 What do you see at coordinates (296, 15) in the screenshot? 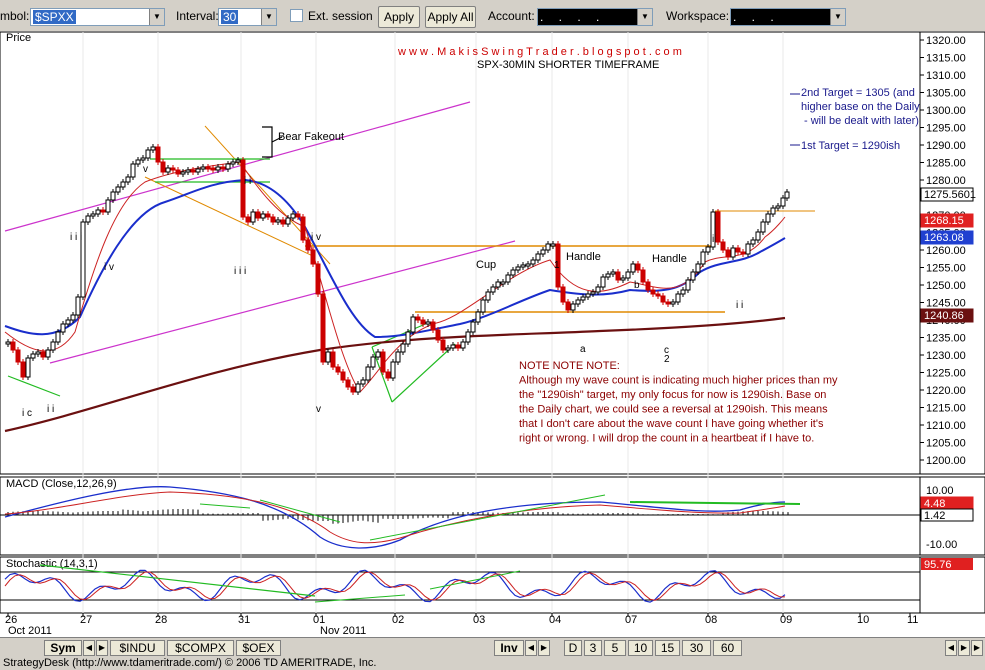
I see `ext-session-checkbox` at bounding box center [296, 15].